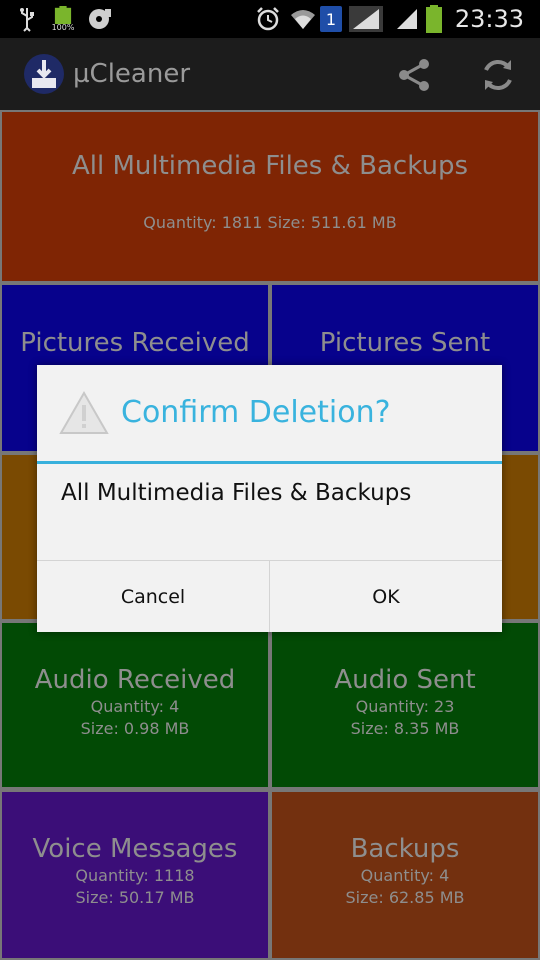  What do you see at coordinates (132, 74) in the screenshot?
I see `app-title: µCleaner` at bounding box center [132, 74].